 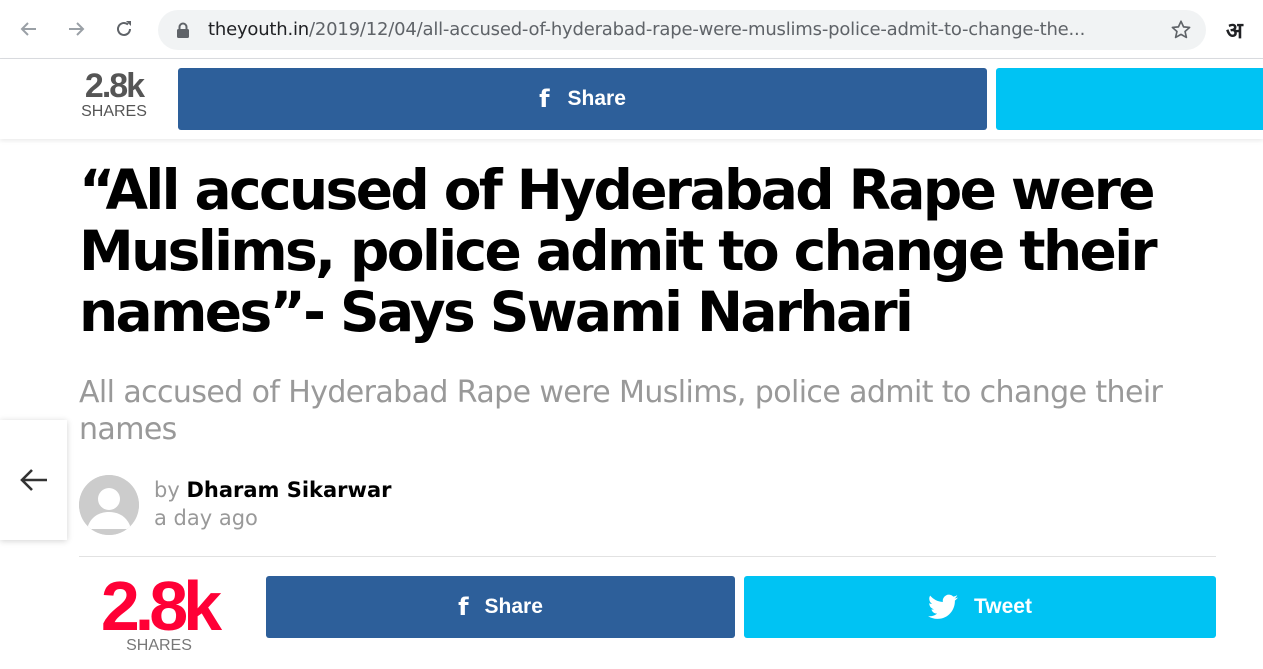 I want to click on arrow-right-icon, so click(x=77, y=29).